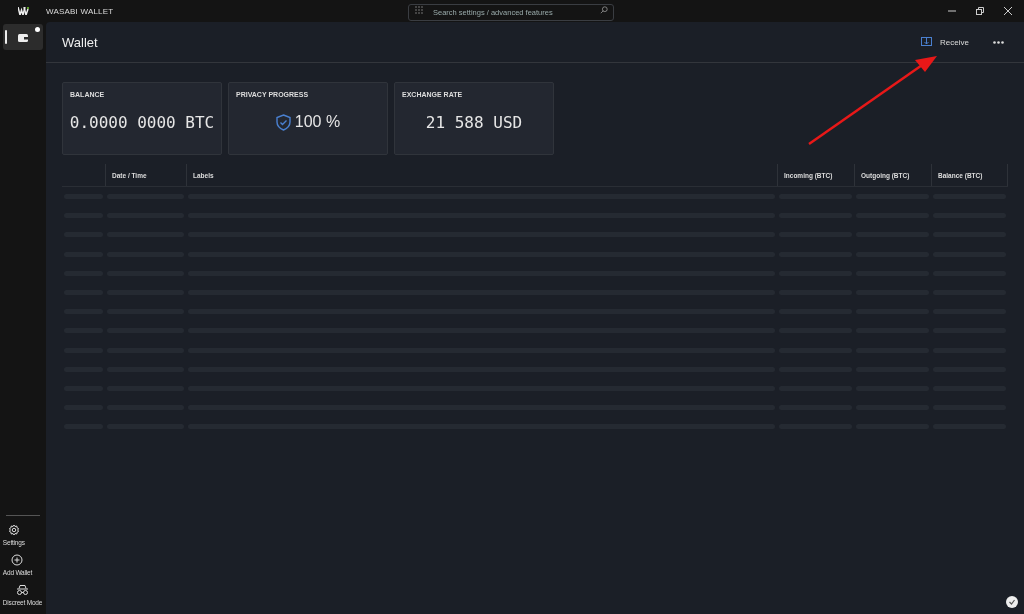 The image size is (1024, 614). What do you see at coordinates (419, 9) in the screenshot?
I see `grid-icon` at bounding box center [419, 9].